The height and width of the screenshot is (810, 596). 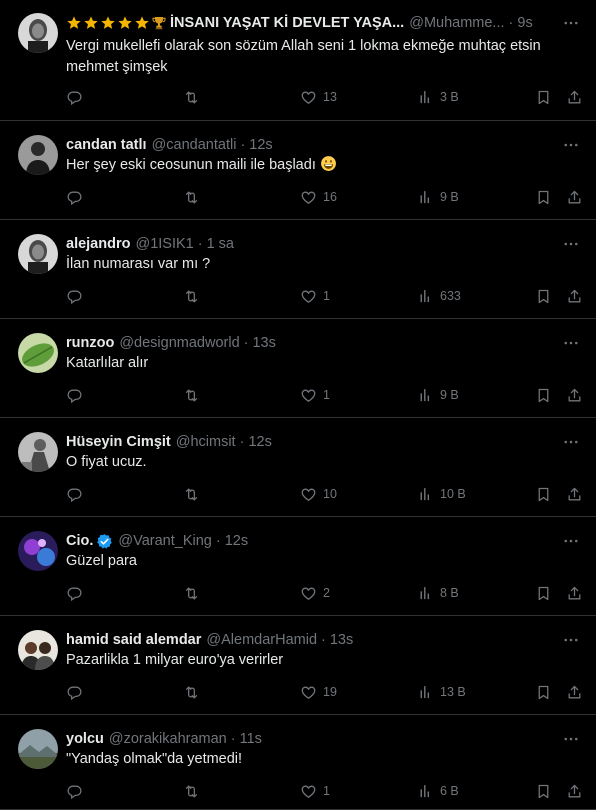 What do you see at coordinates (206, 442) in the screenshot?
I see `user-handle: @hcimsit` at bounding box center [206, 442].